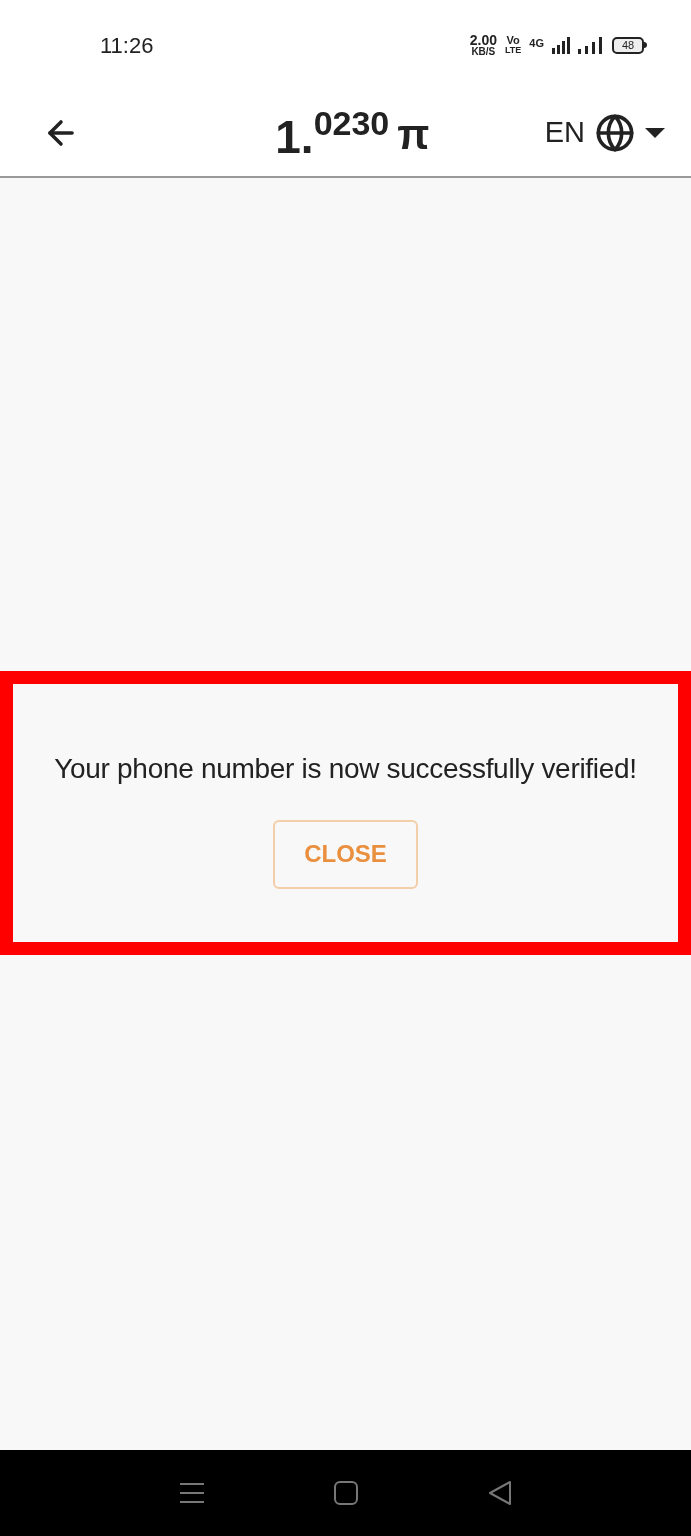  Describe the element at coordinates (345, 1493) in the screenshot. I see `home-icon` at that location.